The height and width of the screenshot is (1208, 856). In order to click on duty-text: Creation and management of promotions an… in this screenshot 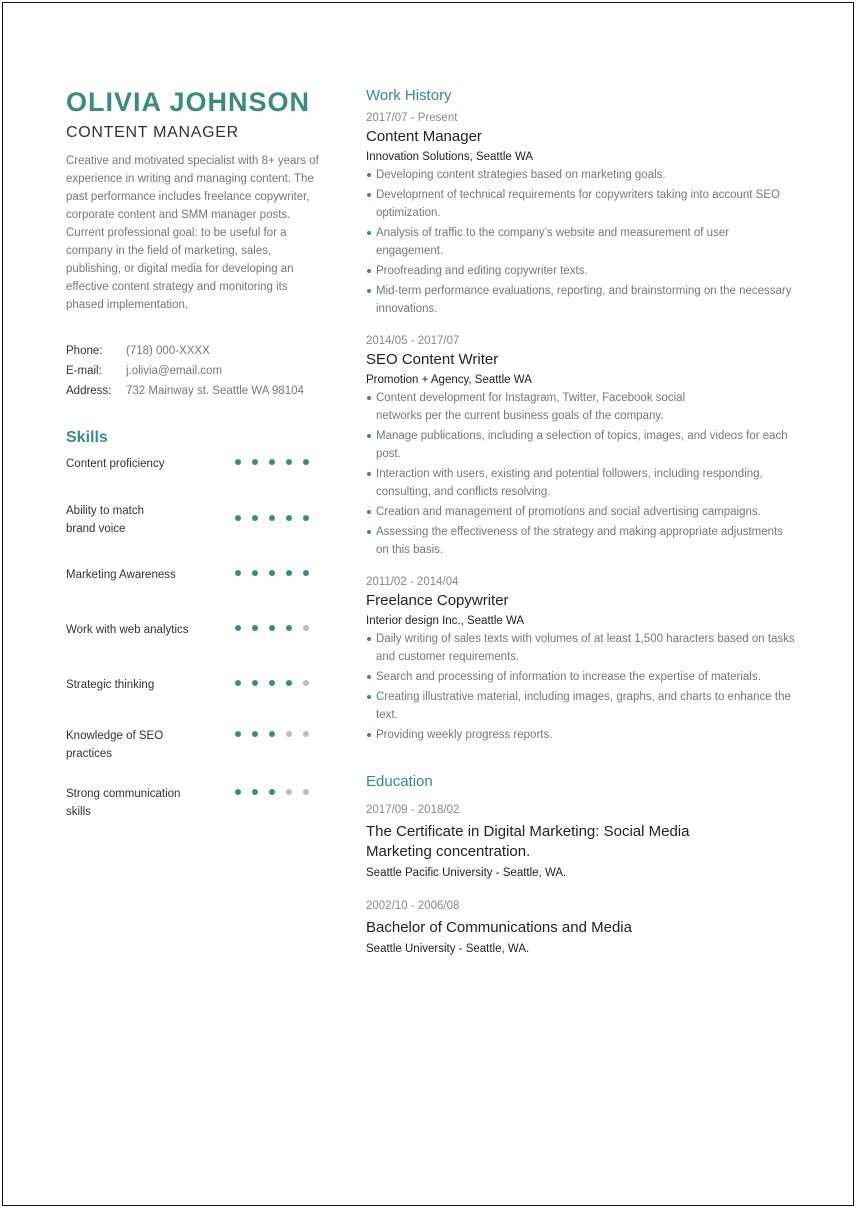, I will do `click(568, 512)`.